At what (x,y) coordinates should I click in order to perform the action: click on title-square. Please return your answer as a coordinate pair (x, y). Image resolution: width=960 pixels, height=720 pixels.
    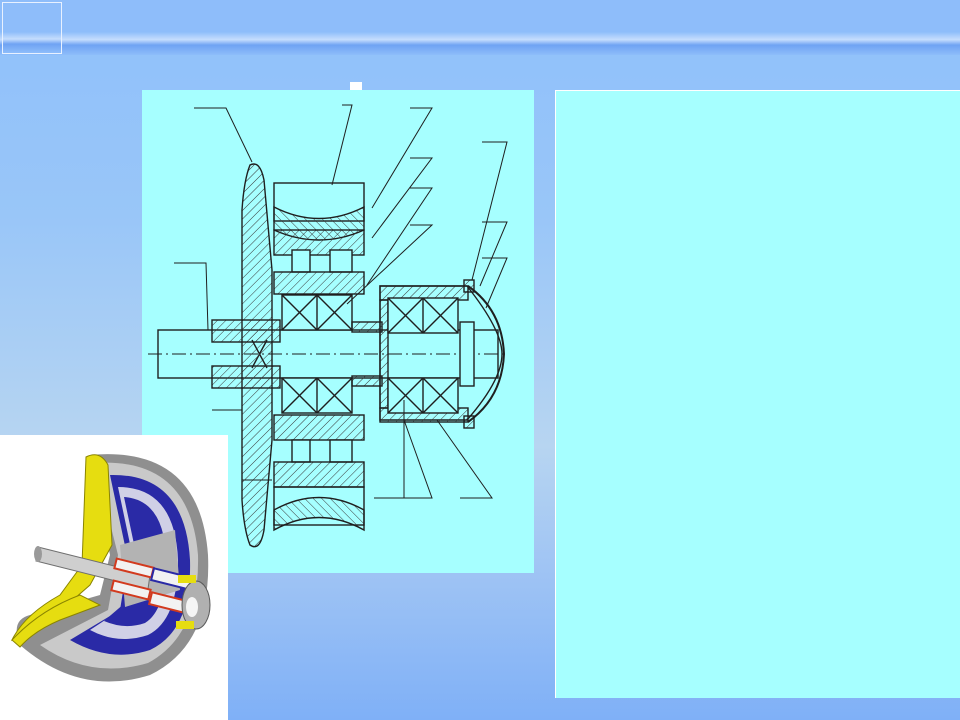
    Looking at the image, I should click on (32, 28).